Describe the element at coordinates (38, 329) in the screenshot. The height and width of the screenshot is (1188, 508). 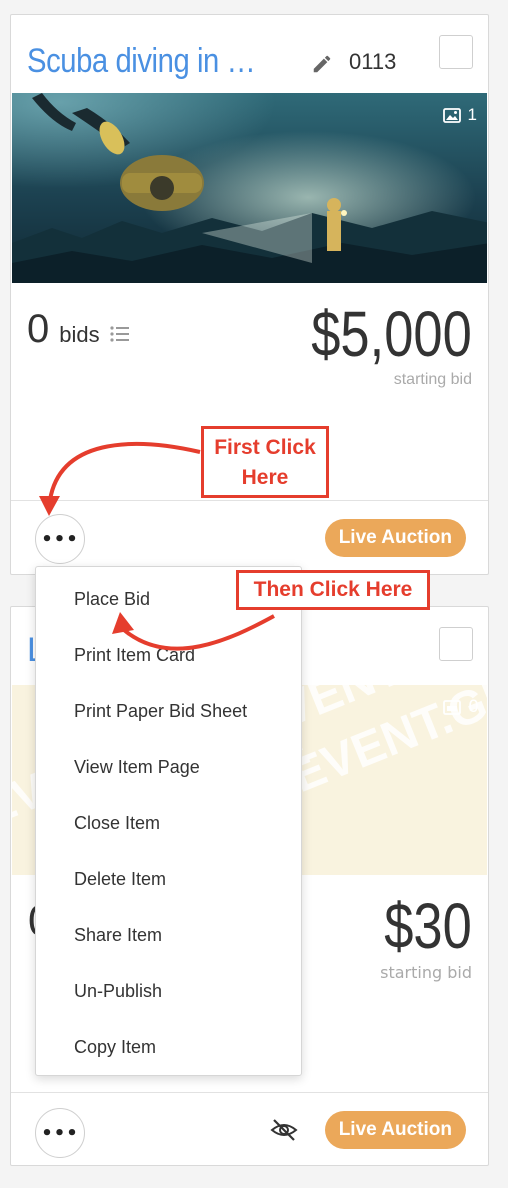
I see `bids-count: 0` at that location.